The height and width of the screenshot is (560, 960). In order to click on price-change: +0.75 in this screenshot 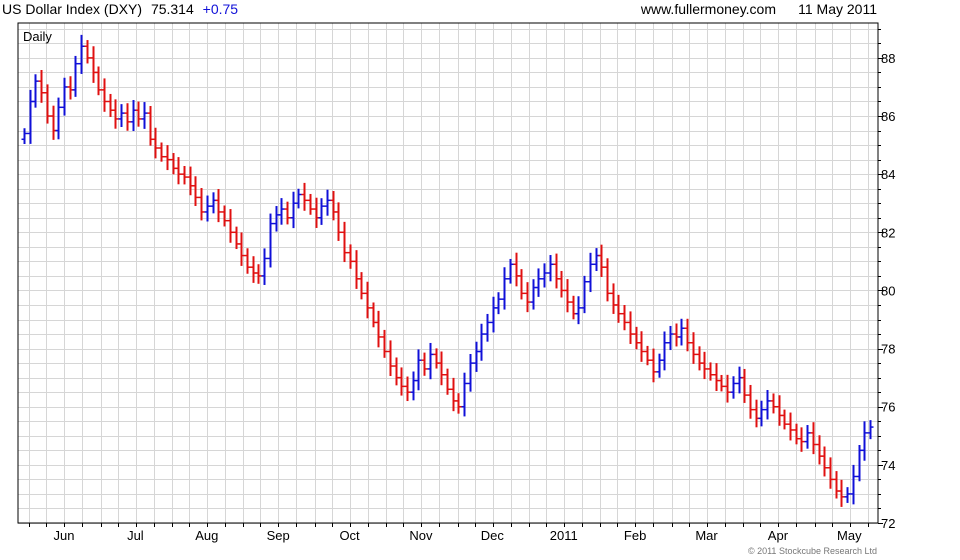, I will do `click(221, 9)`.